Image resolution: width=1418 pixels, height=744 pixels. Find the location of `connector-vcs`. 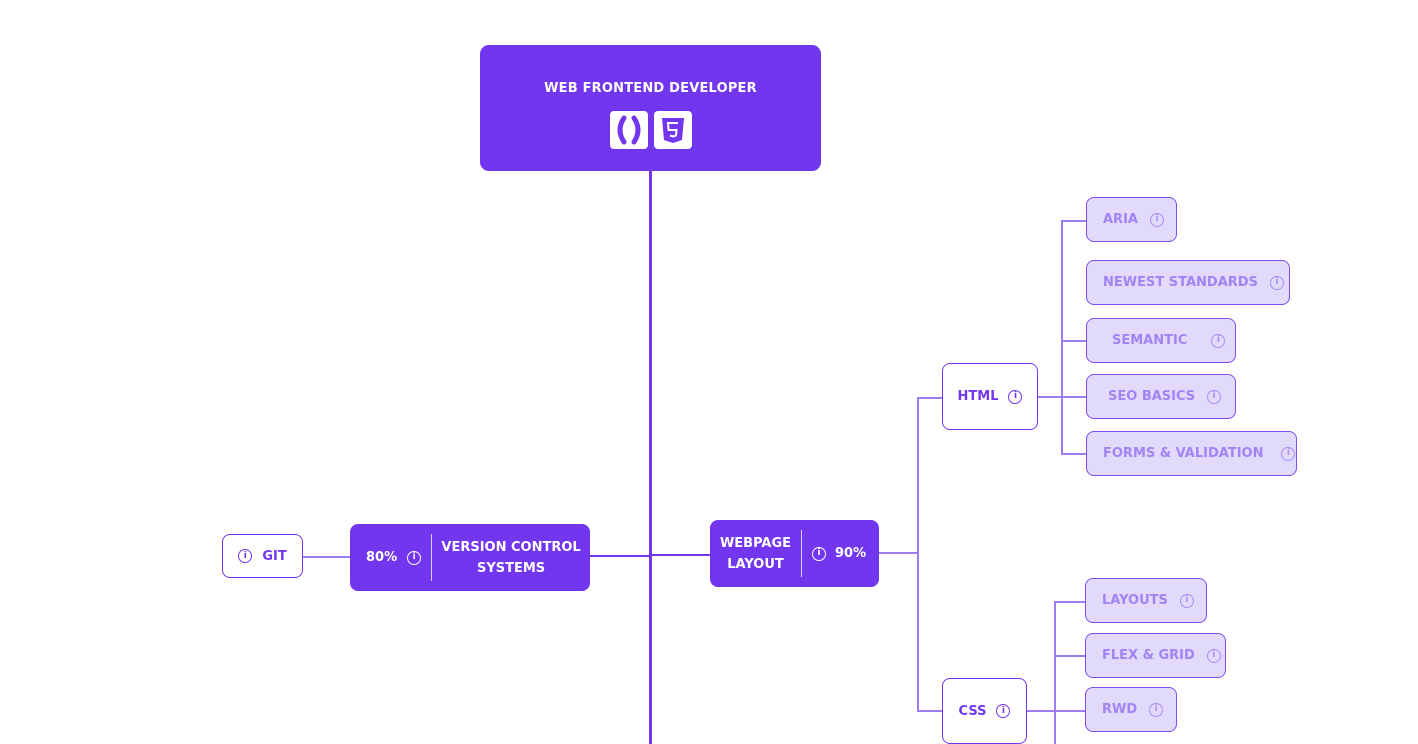

connector-vcs is located at coordinates (620, 556).